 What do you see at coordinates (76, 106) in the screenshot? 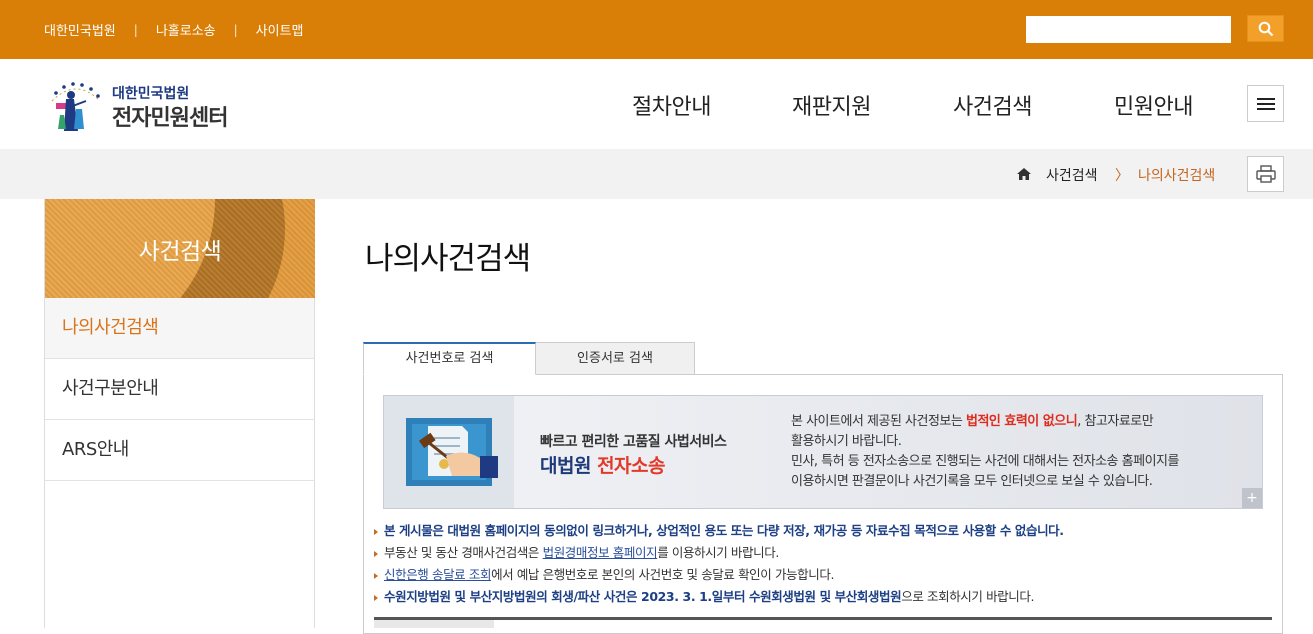
I see `court-emblem-icon` at bounding box center [76, 106].